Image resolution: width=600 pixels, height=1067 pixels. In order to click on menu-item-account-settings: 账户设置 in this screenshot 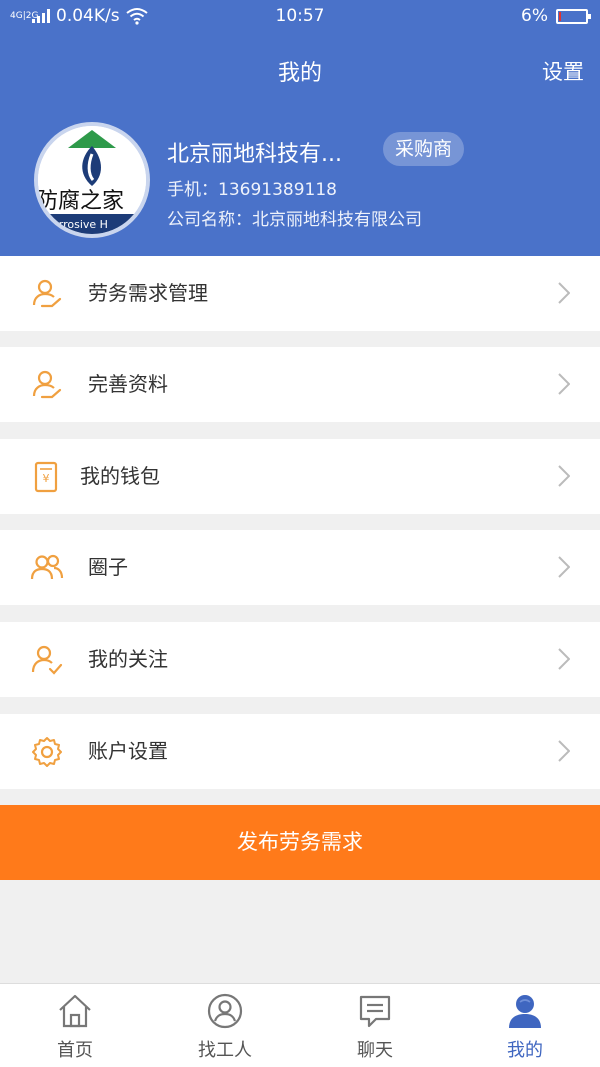, I will do `click(300, 751)`.